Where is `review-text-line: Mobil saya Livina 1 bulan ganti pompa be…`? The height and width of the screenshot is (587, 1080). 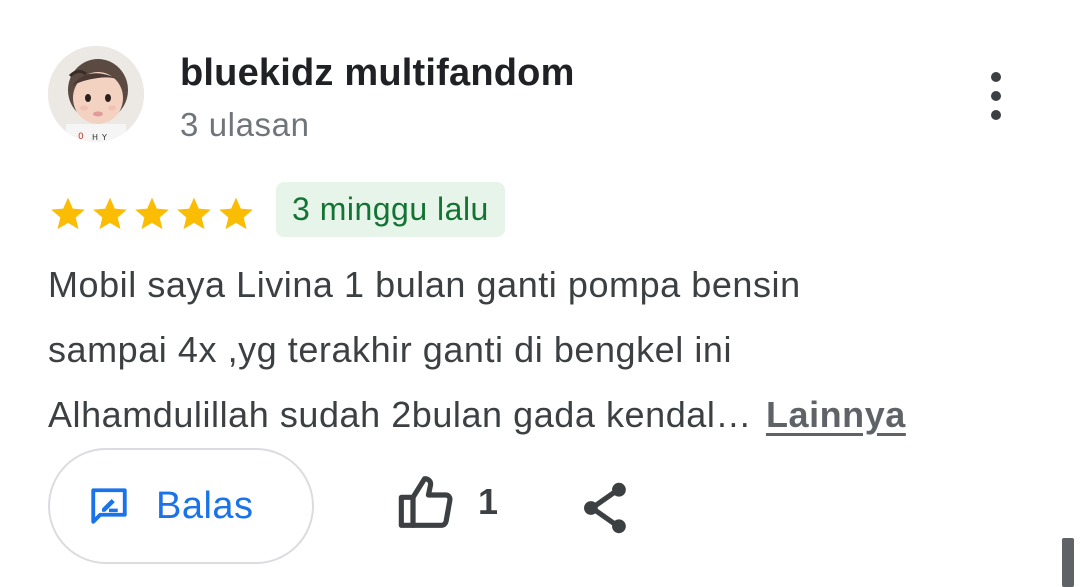
review-text-line: Mobil saya Livina 1 bulan ganti pompa be… is located at coordinates (424, 284).